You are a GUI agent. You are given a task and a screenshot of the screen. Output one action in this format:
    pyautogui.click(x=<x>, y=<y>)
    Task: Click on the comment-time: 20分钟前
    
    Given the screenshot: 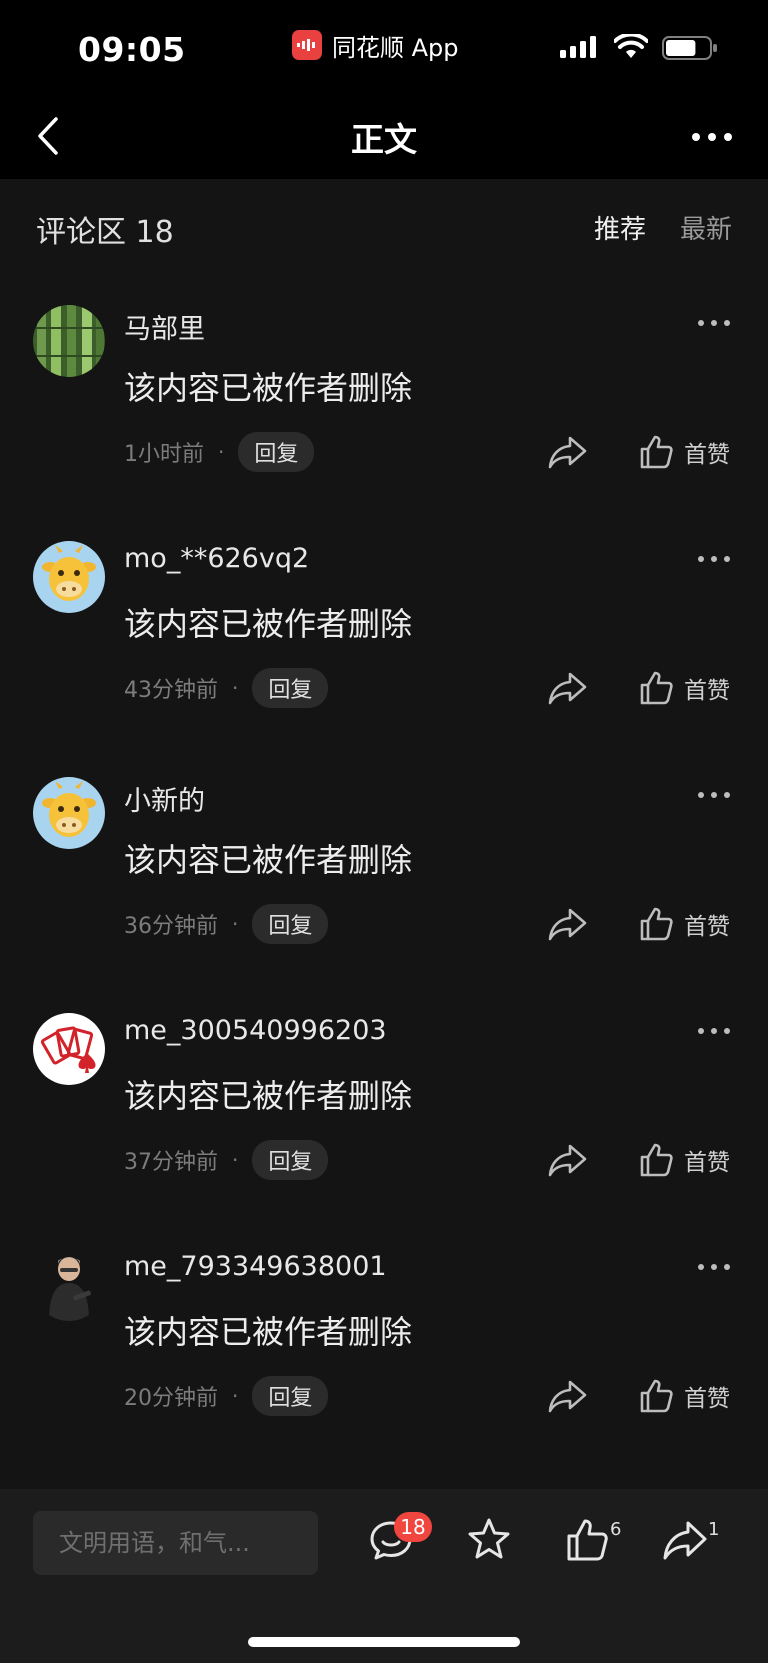 What is the action you would take?
    pyautogui.click(x=171, y=1398)
    